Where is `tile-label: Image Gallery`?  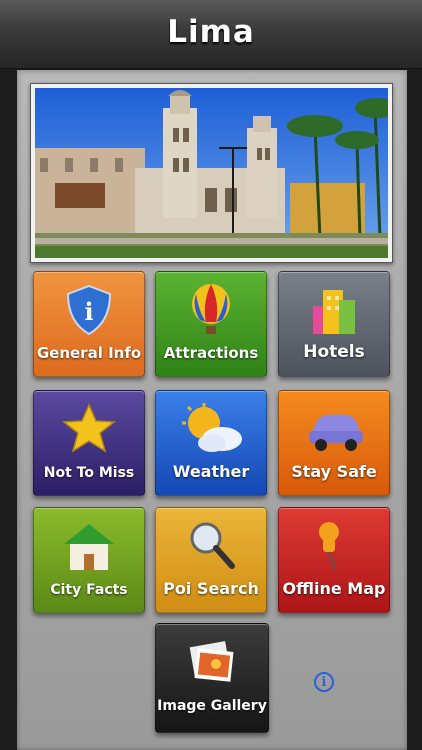
tile-label: Image Gallery is located at coordinates (212, 706).